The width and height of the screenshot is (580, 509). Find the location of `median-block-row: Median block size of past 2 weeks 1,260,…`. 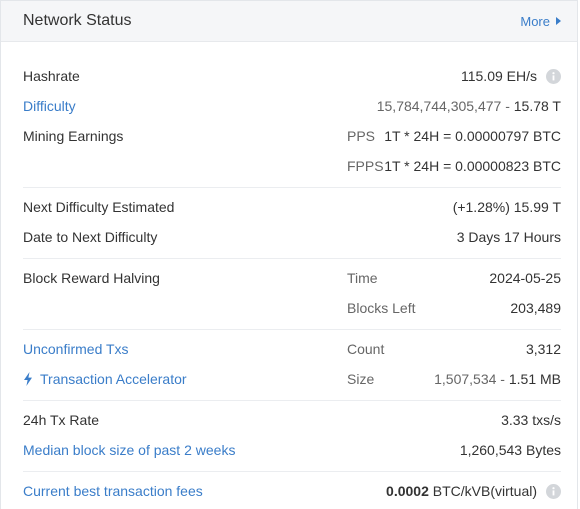

median-block-row: Median block size of past 2 weeks 1,260,… is located at coordinates (292, 450).